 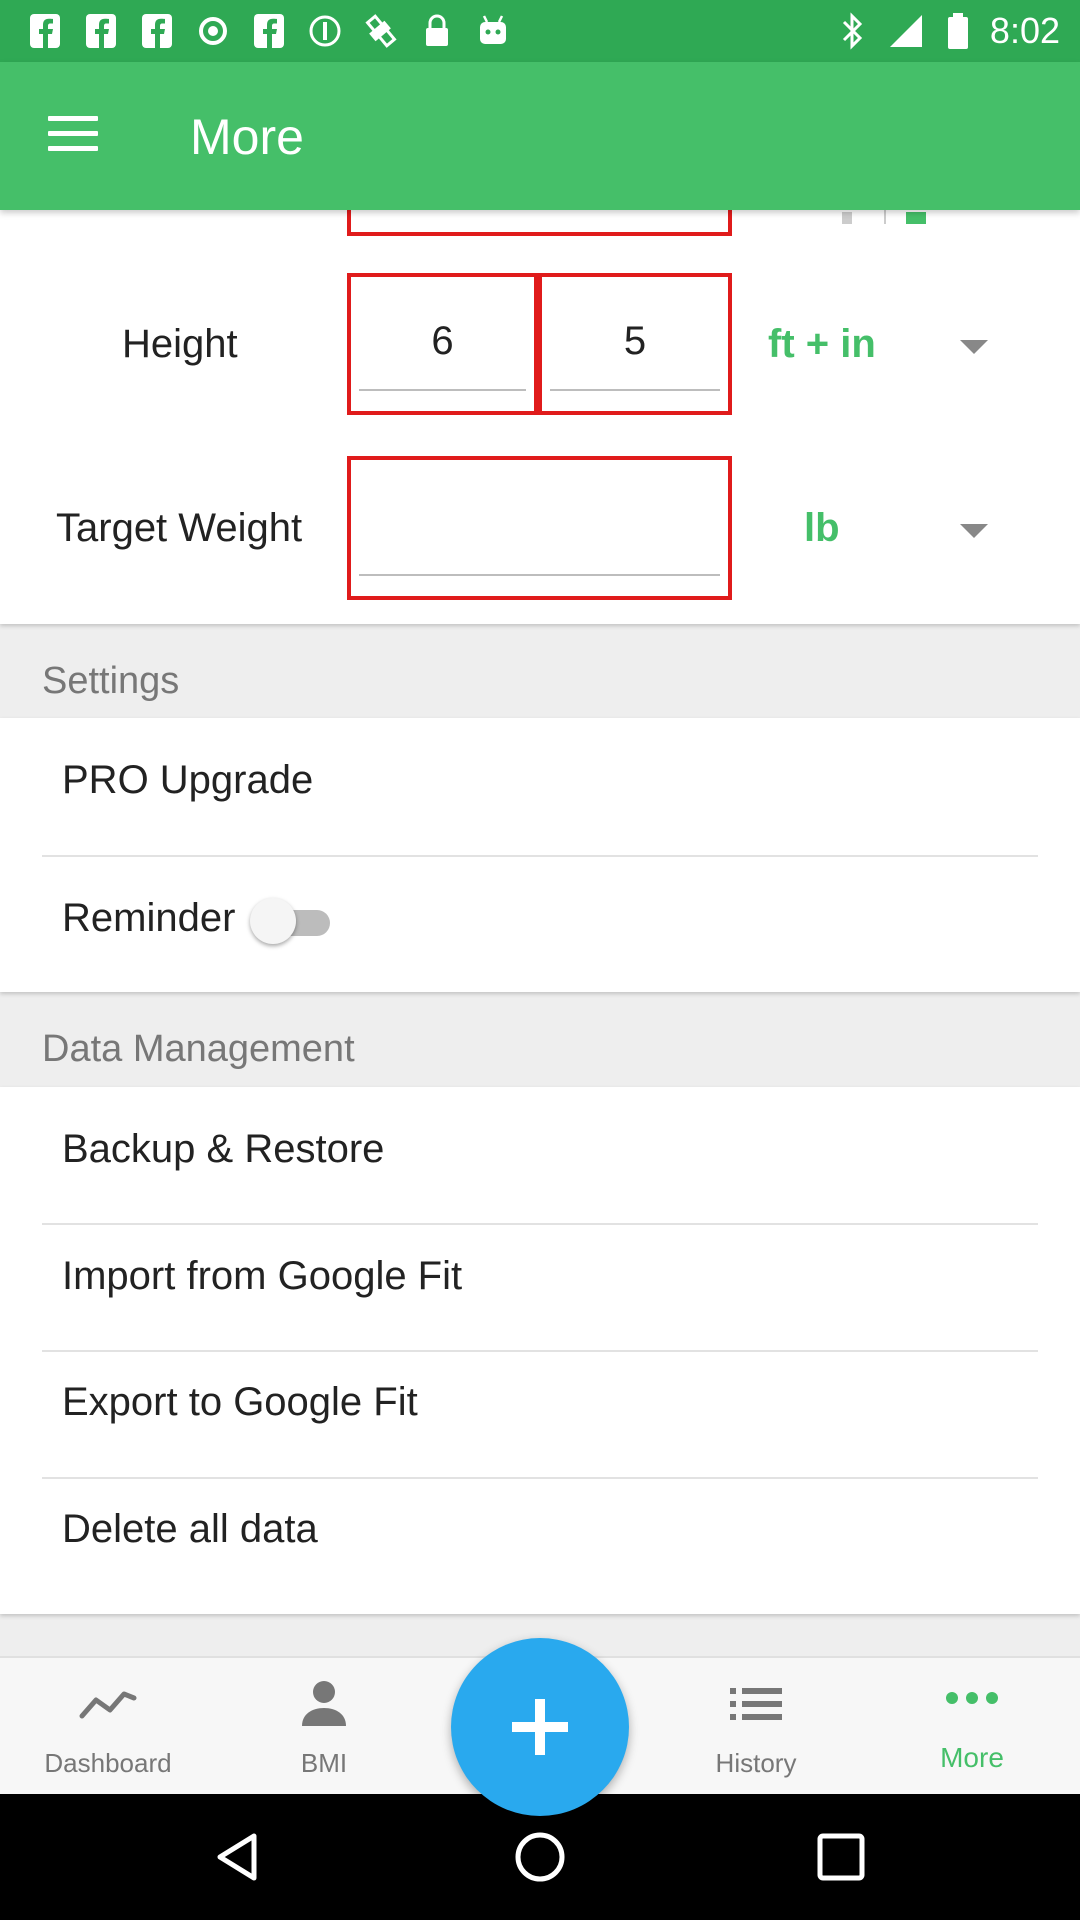 What do you see at coordinates (188, 780) in the screenshot?
I see `pro-upgrade-label: PRO Upgrade` at bounding box center [188, 780].